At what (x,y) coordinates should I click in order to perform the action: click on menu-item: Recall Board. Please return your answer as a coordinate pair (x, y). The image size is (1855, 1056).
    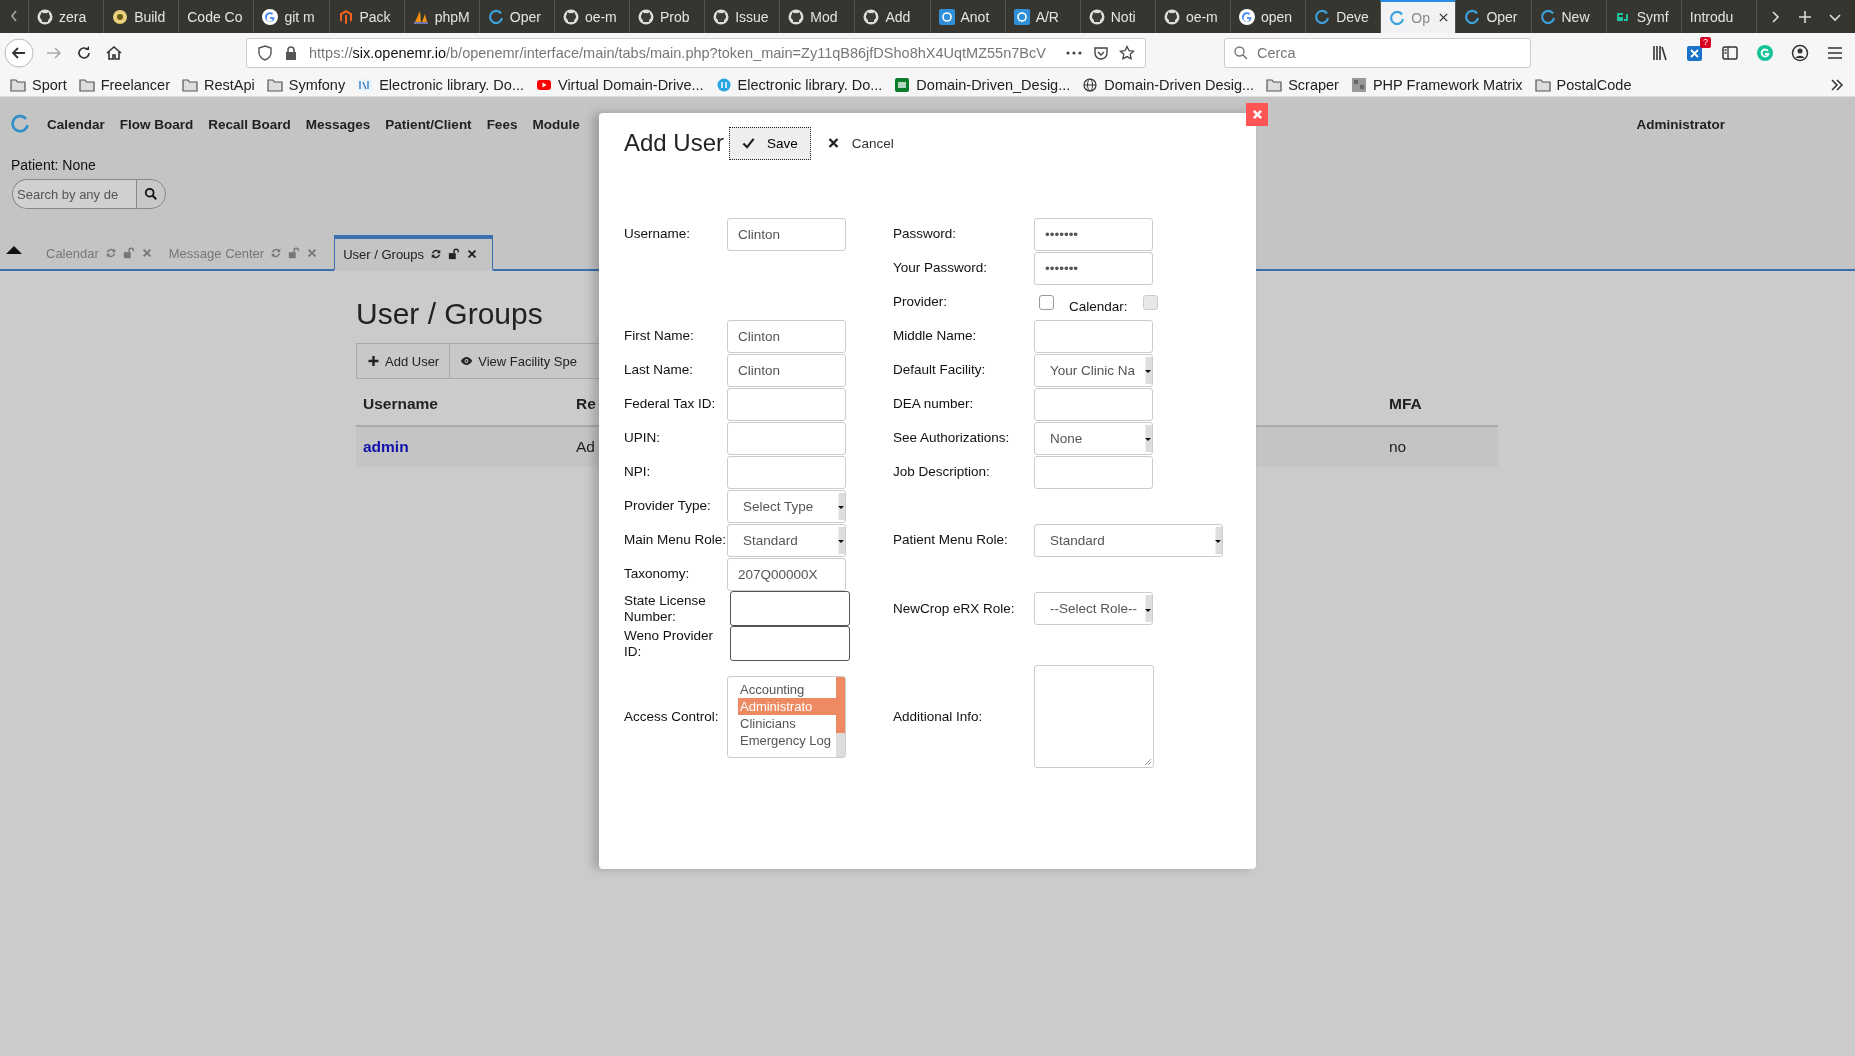
    Looking at the image, I should click on (249, 124).